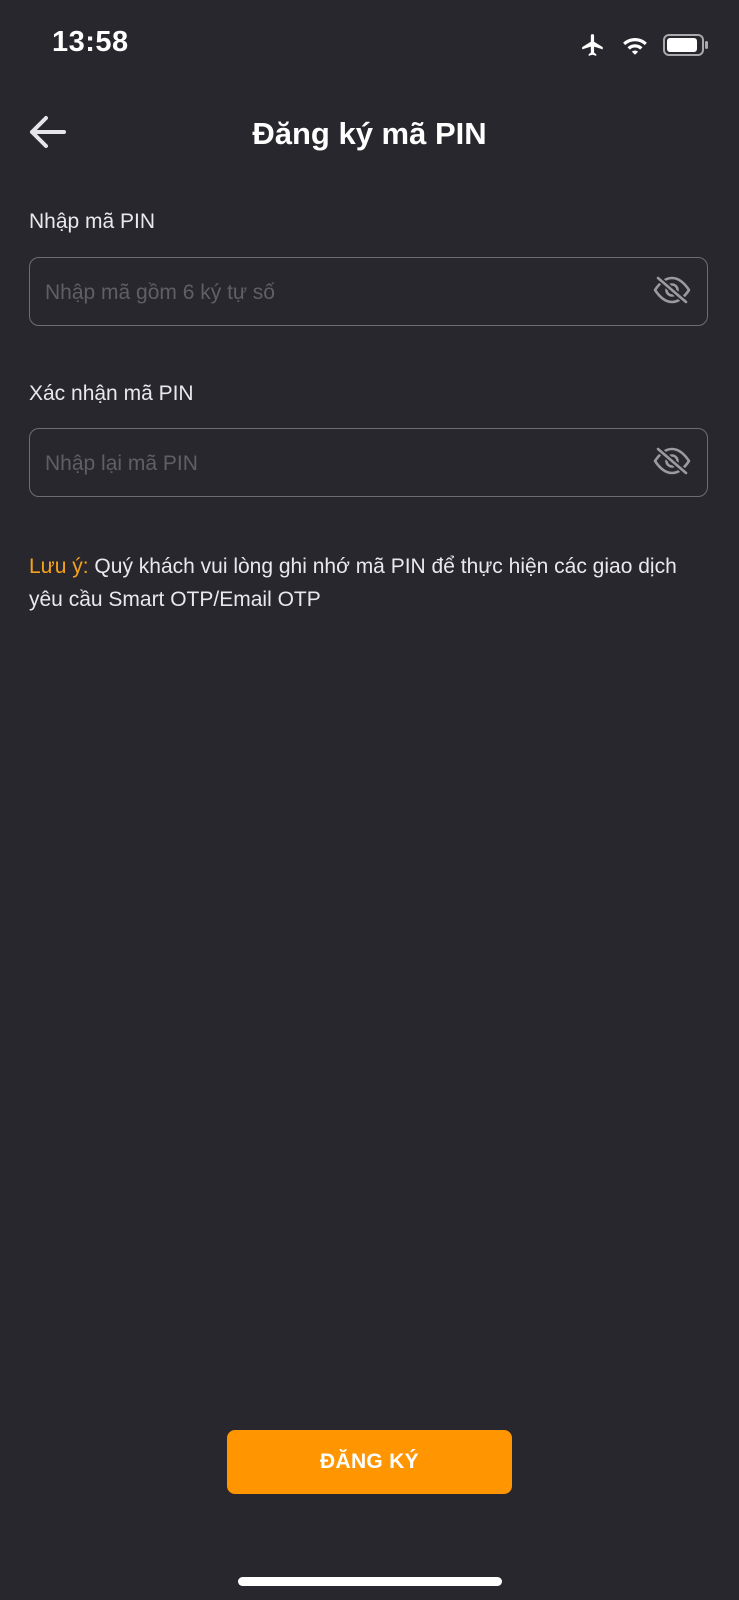 The height and width of the screenshot is (1600, 739). What do you see at coordinates (369, 1462) in the screenshot?
I see `register-button: ĐĂNG KÝ` at bounding box center [369, 1462].